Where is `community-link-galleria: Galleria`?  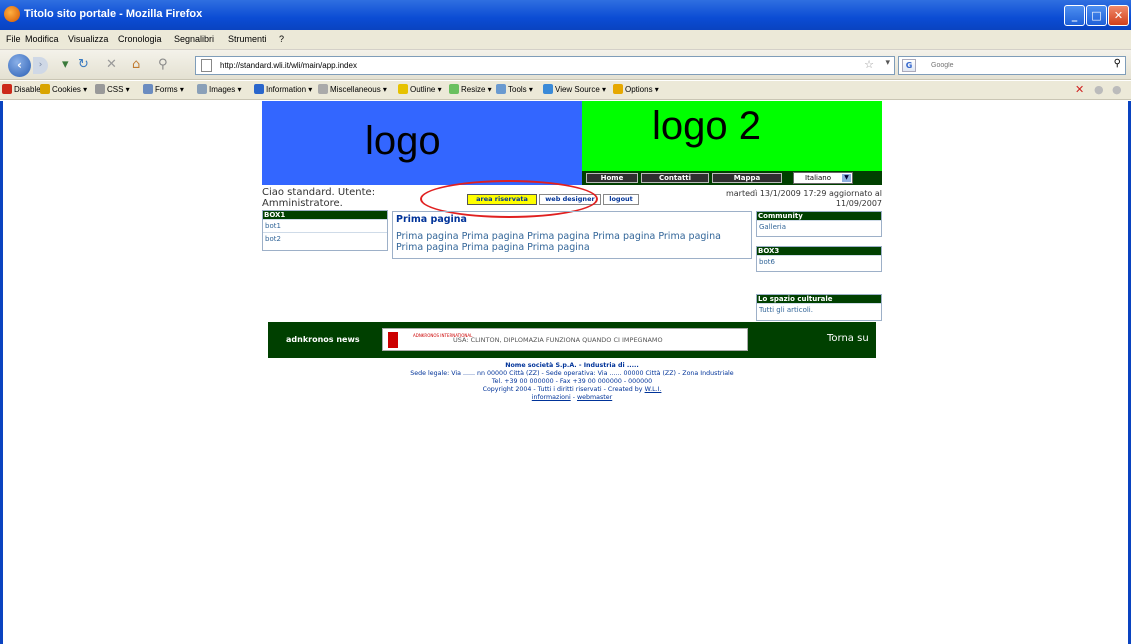
community-link-galleria: Galleria is located at coordinates (819, 226).